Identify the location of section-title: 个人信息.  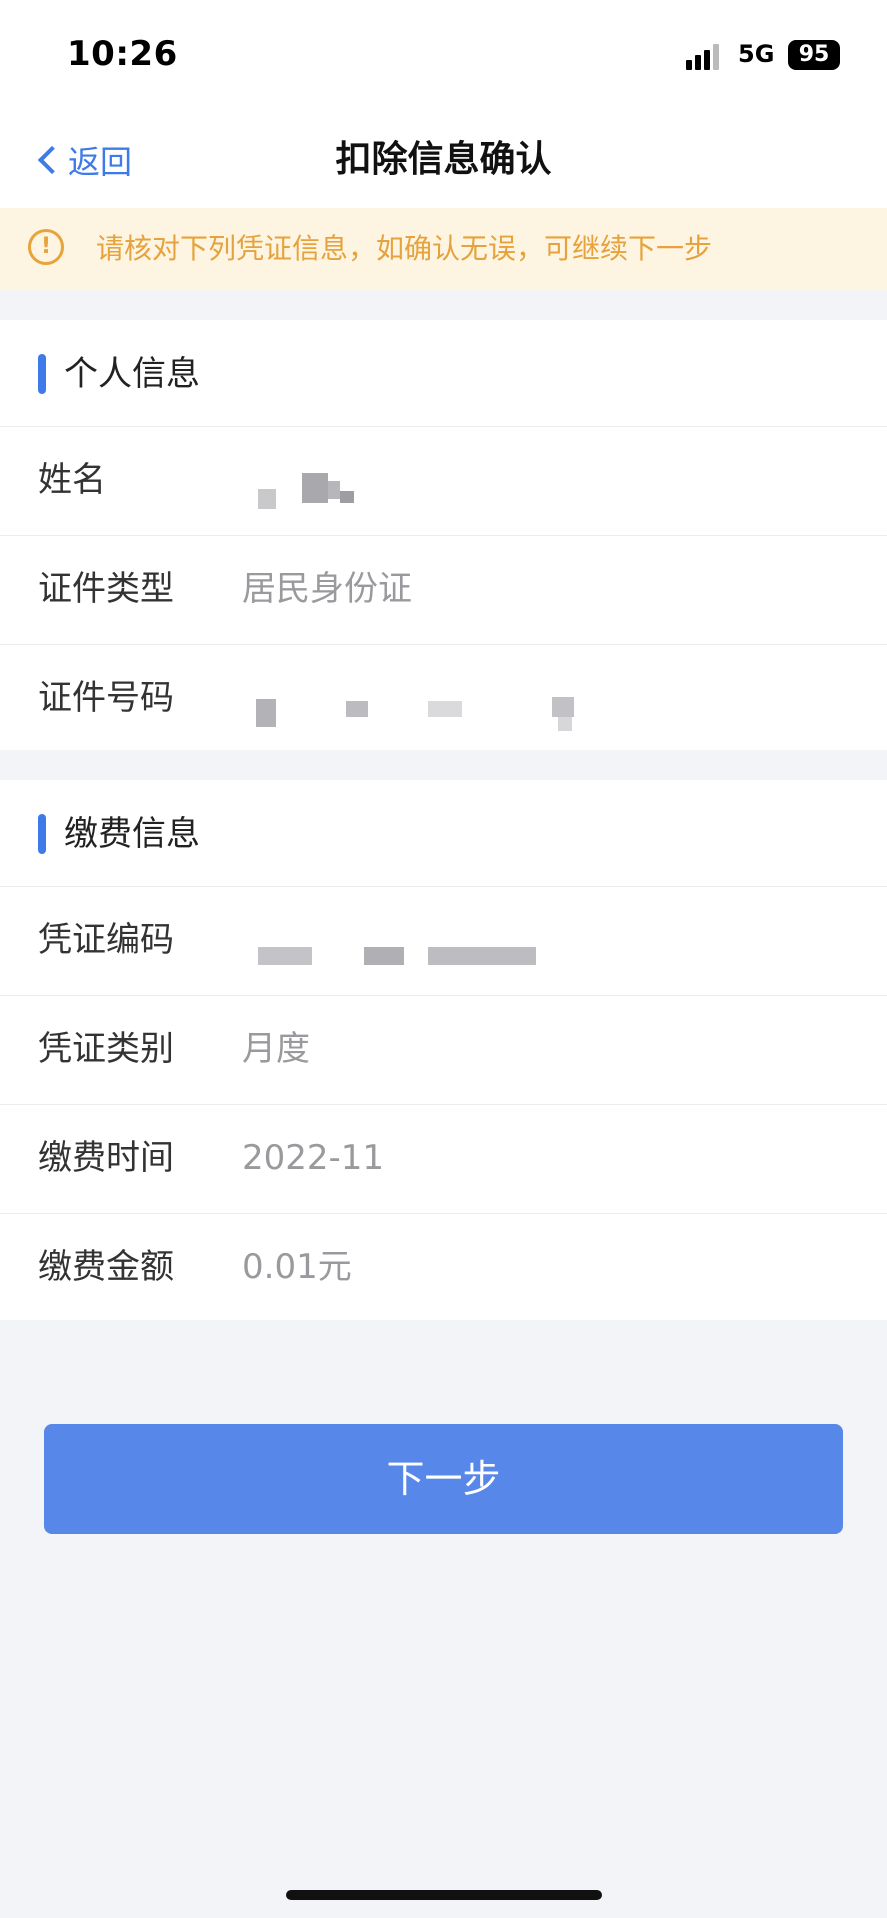
(132, 374).